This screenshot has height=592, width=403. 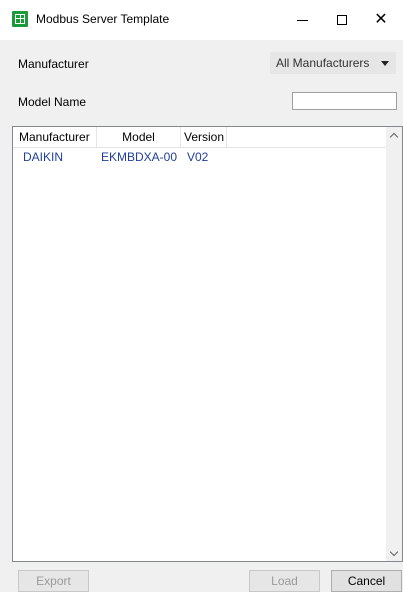 I want to click on list-header: Manufacturer Model Version, so click(x=199, y=137).